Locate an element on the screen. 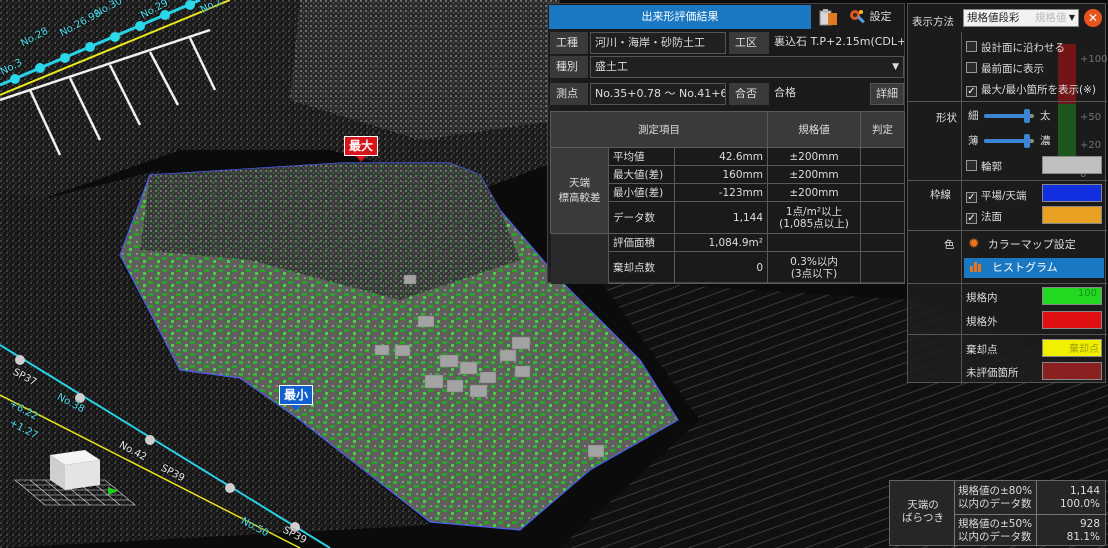  opacity-slider is located at coordinates (1009, 141).